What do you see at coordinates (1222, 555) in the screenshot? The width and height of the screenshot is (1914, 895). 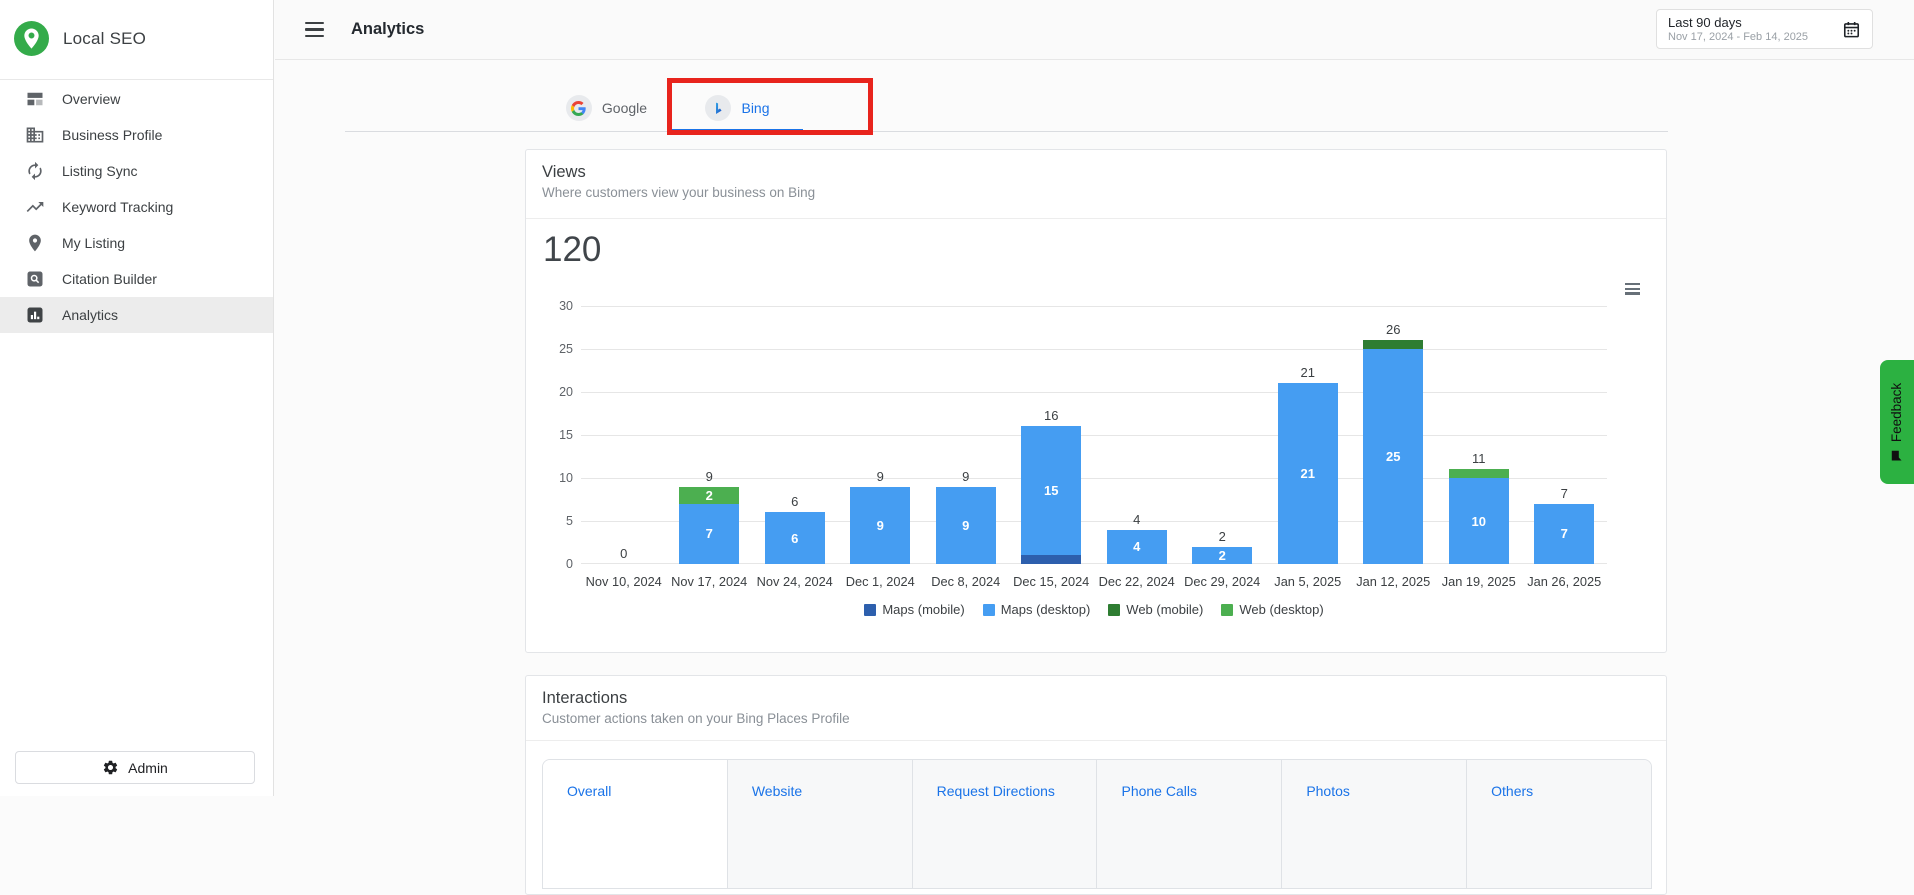 I see `bar-segment: 2` at bounding box center [1222, 555].